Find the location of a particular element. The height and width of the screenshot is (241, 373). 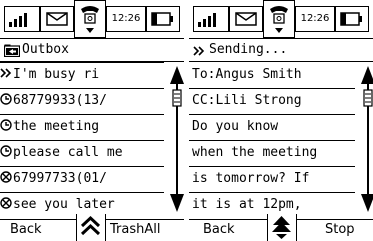

list-item-text: the meeting is located at coordinates (56, 126).